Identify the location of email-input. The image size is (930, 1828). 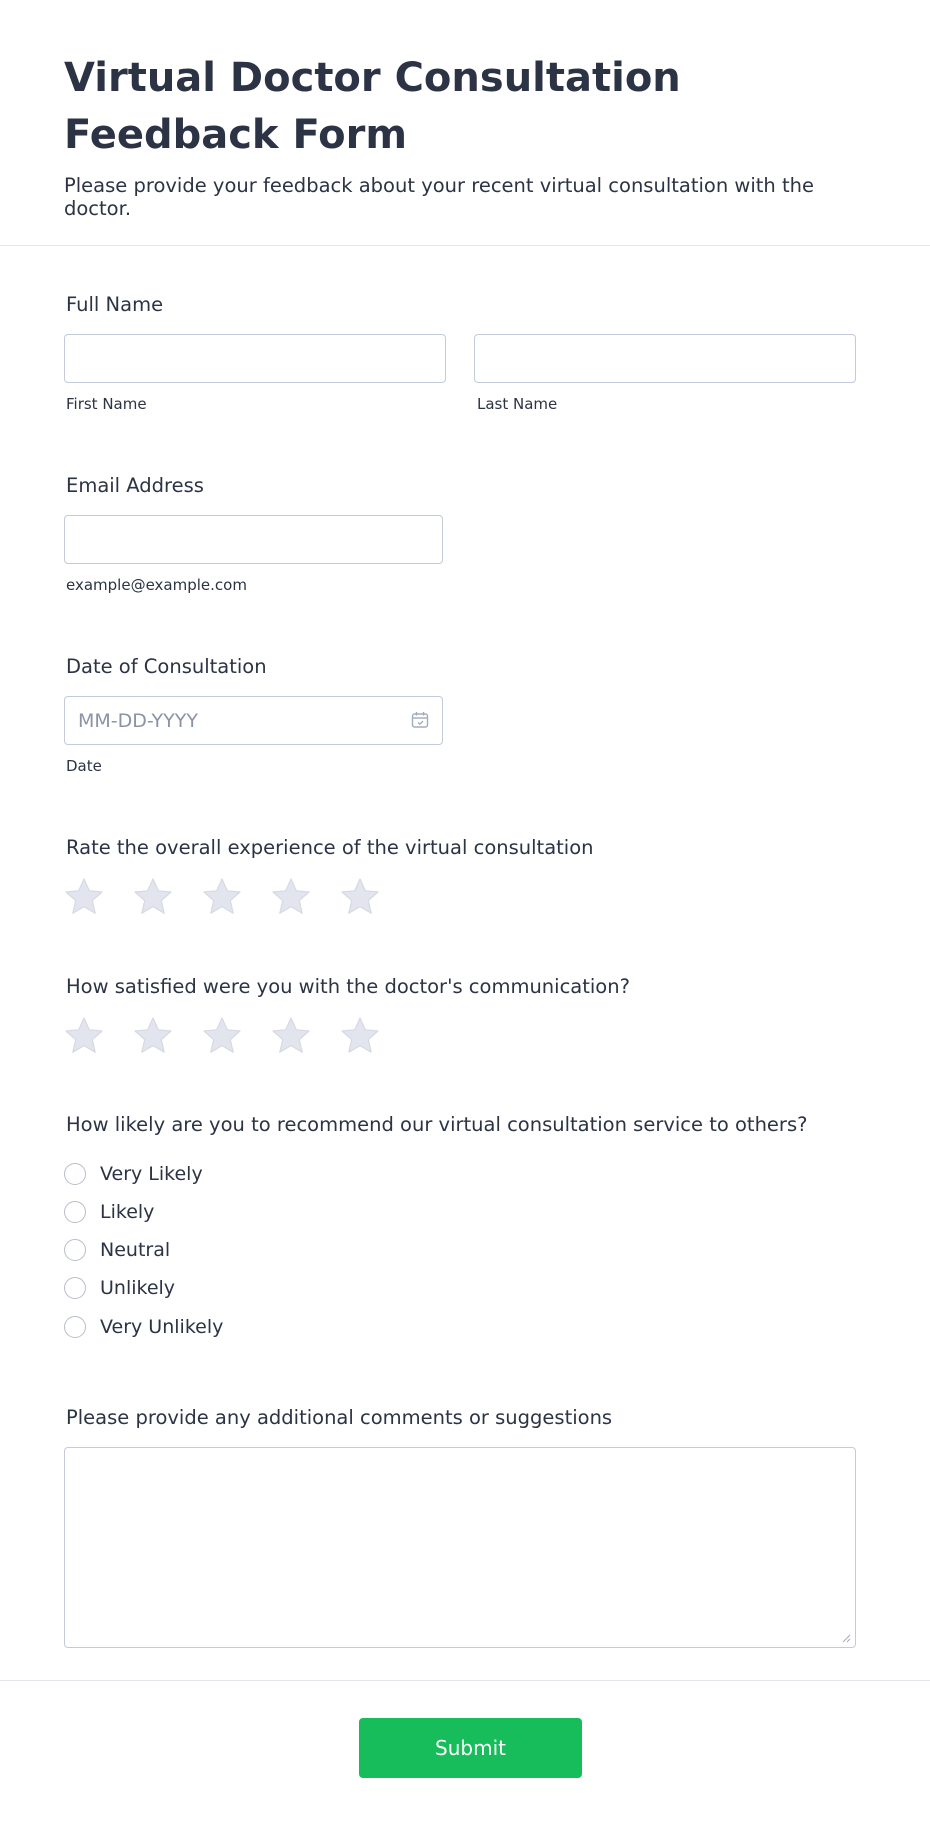
(253, 539).